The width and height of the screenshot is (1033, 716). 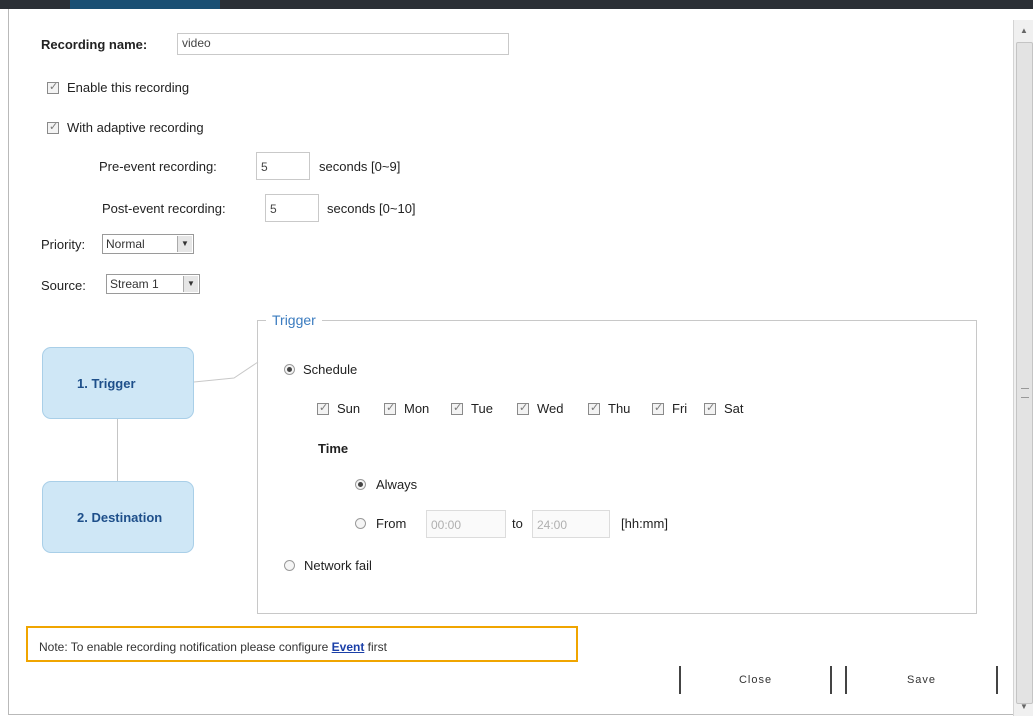 I want to click on vertical-scrollbar: ▲ ▼, so click(x=1023, y=368).